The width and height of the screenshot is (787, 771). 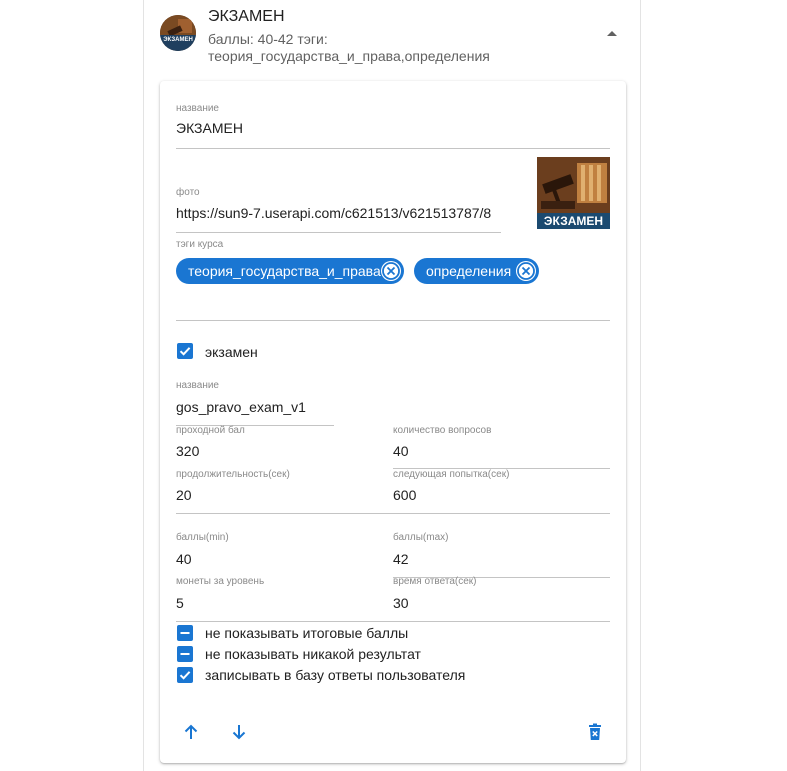 What do you see at coordinates (335, 675) in the screenshot?
I see `save-answers-label: записывать в базу ответы пользователя` at bounding box center [335, 675].